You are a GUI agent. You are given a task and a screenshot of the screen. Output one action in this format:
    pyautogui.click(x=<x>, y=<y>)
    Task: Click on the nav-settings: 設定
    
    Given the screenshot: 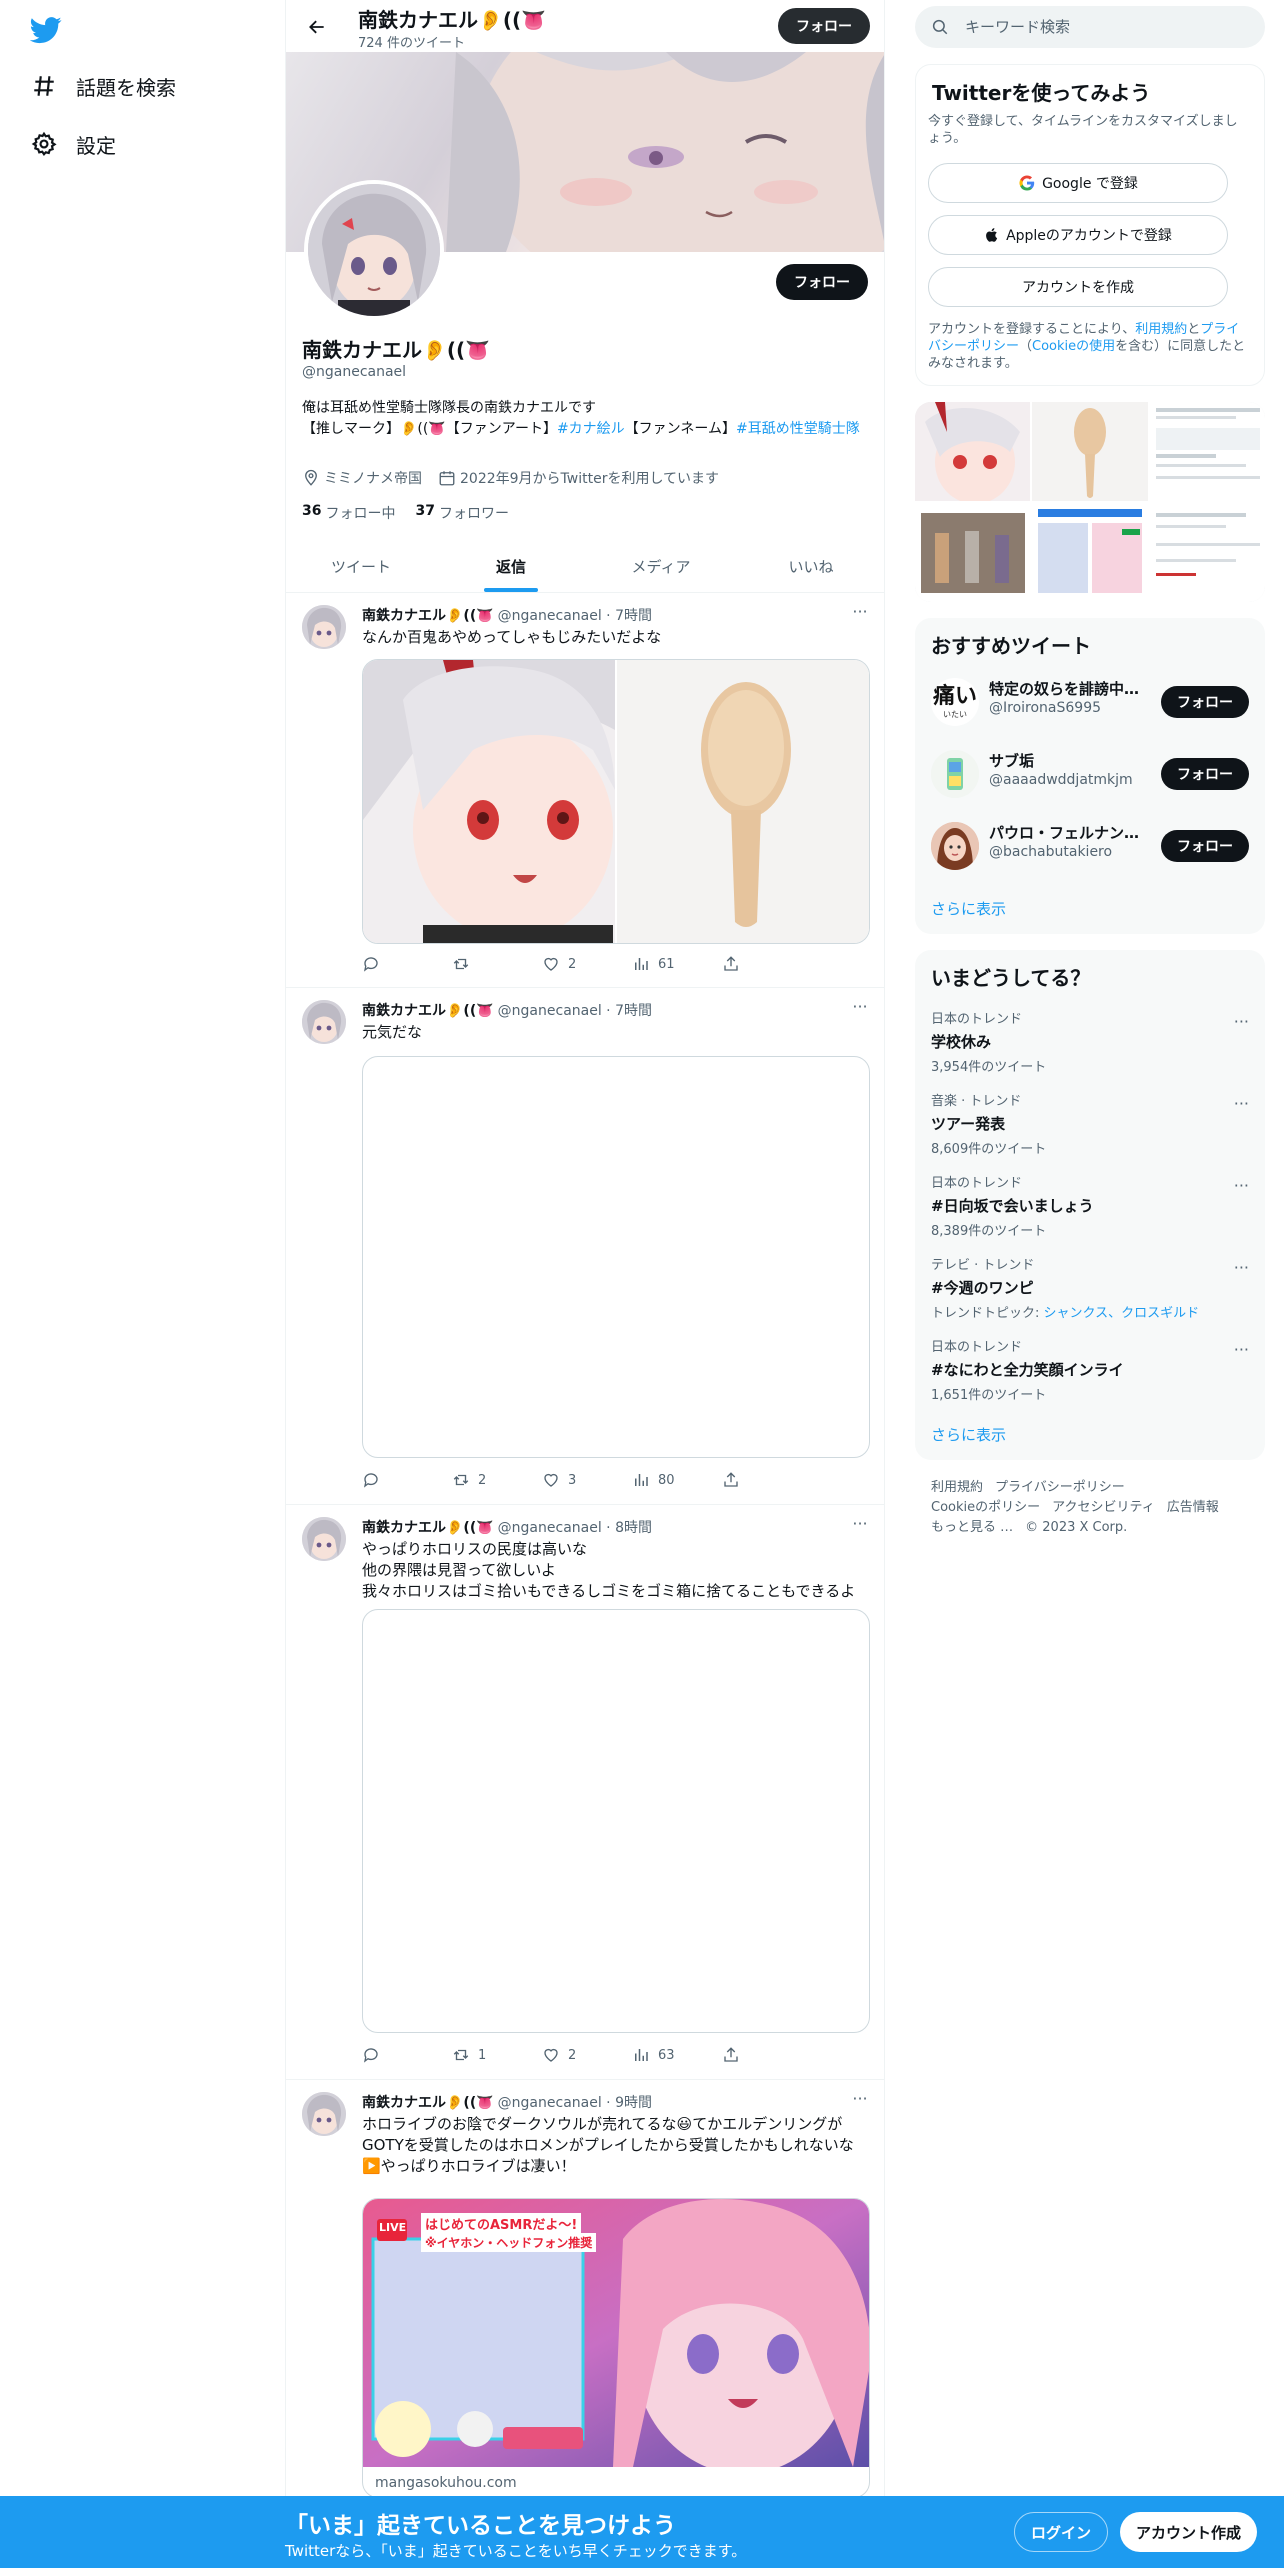 What is the action you would take?
    pyautogui.click(x=73, y=144)
    